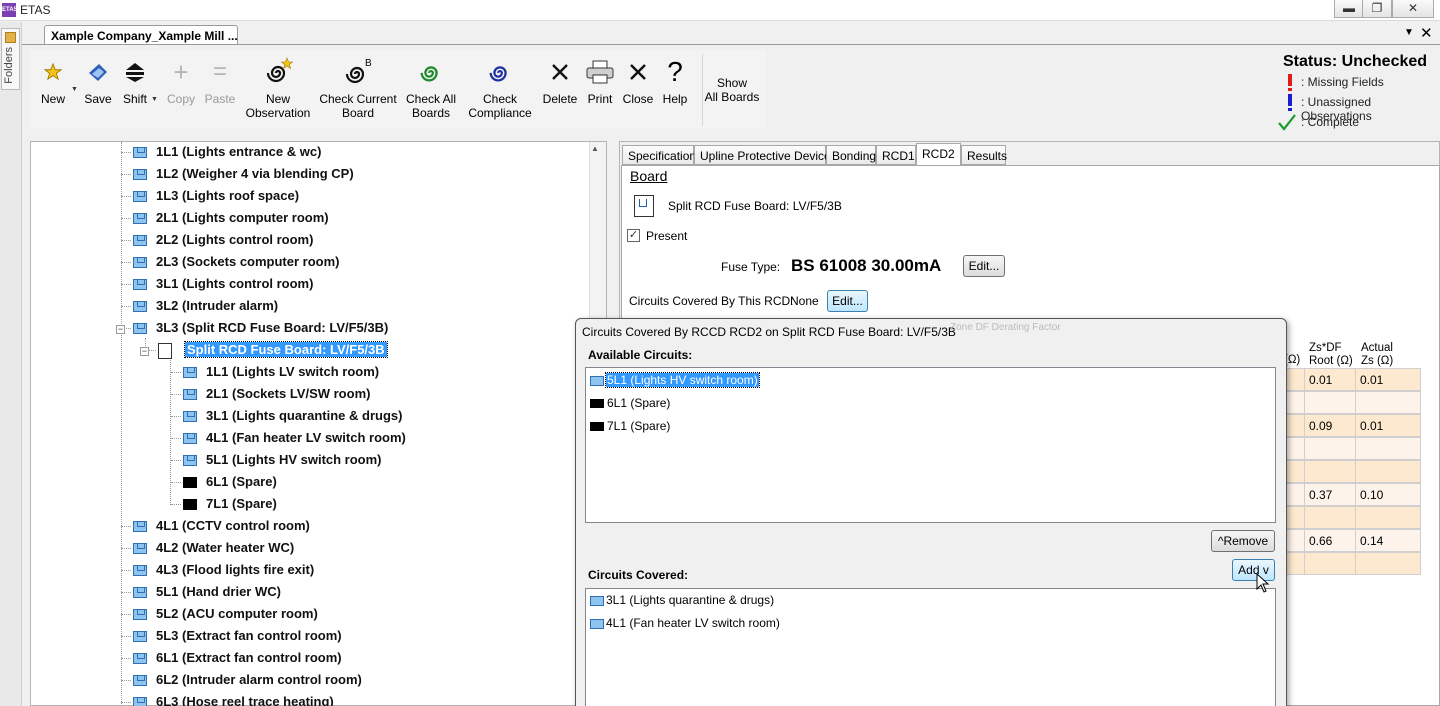  What do you see at coordinates (1388, 448) in the screenshot?
I see `results-cell-actual` at bounding box center [1388, 448].